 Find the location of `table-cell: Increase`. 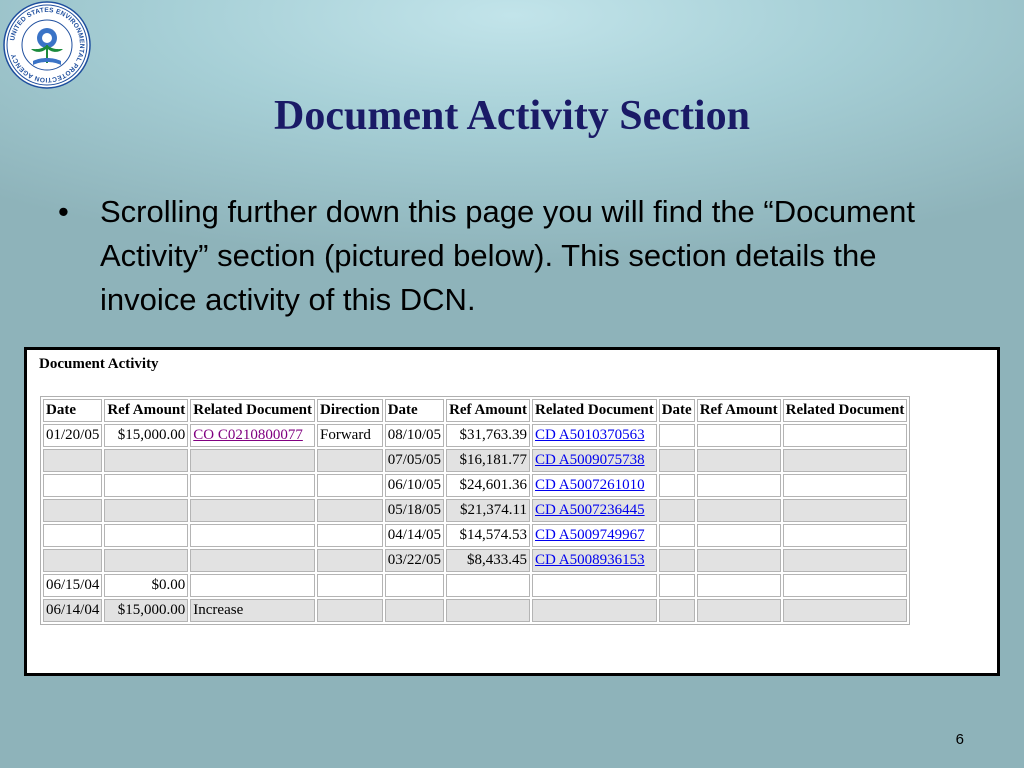

table-cell: Increase is located at coordinates (252, 610).